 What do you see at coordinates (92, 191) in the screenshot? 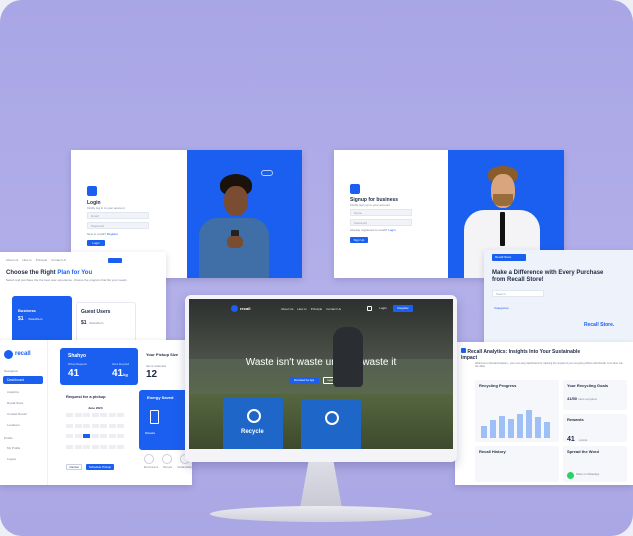
I see `login-logo` at bounding box center [92, 191].